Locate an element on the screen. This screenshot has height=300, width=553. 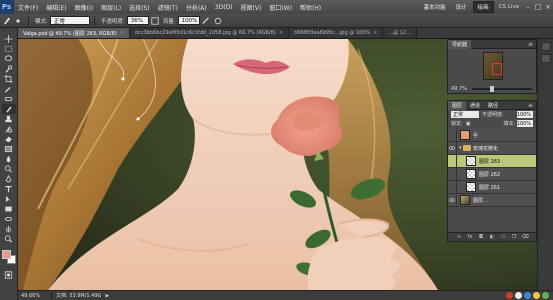
layer-opacity-field: 100% is located at coordinates (525, 114).